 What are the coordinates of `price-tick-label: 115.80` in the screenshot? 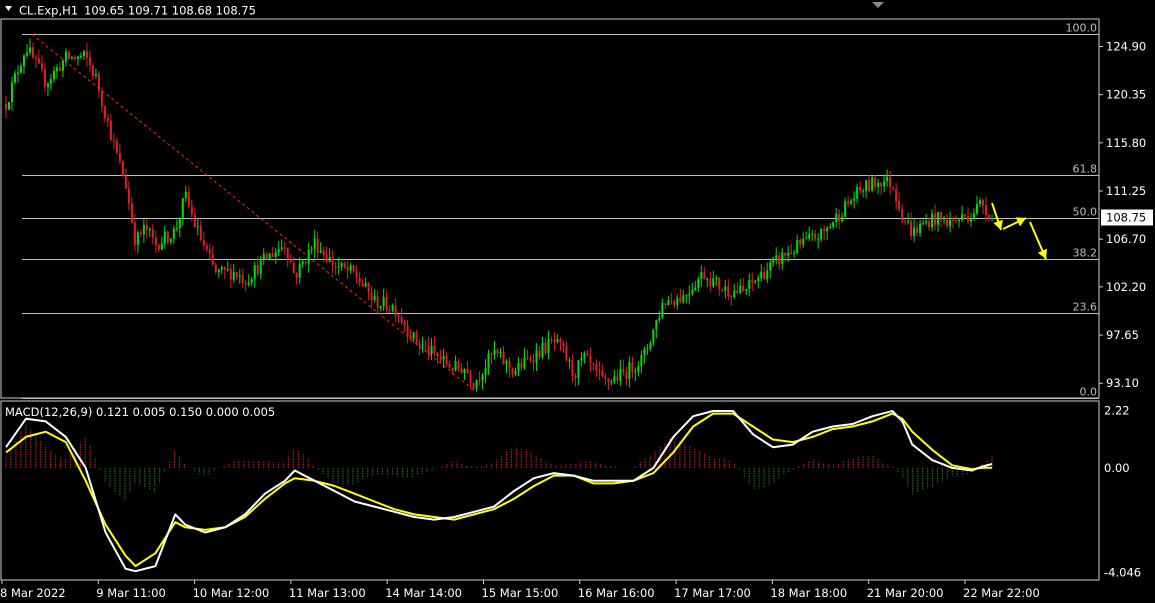 It's located at (1126, 143).